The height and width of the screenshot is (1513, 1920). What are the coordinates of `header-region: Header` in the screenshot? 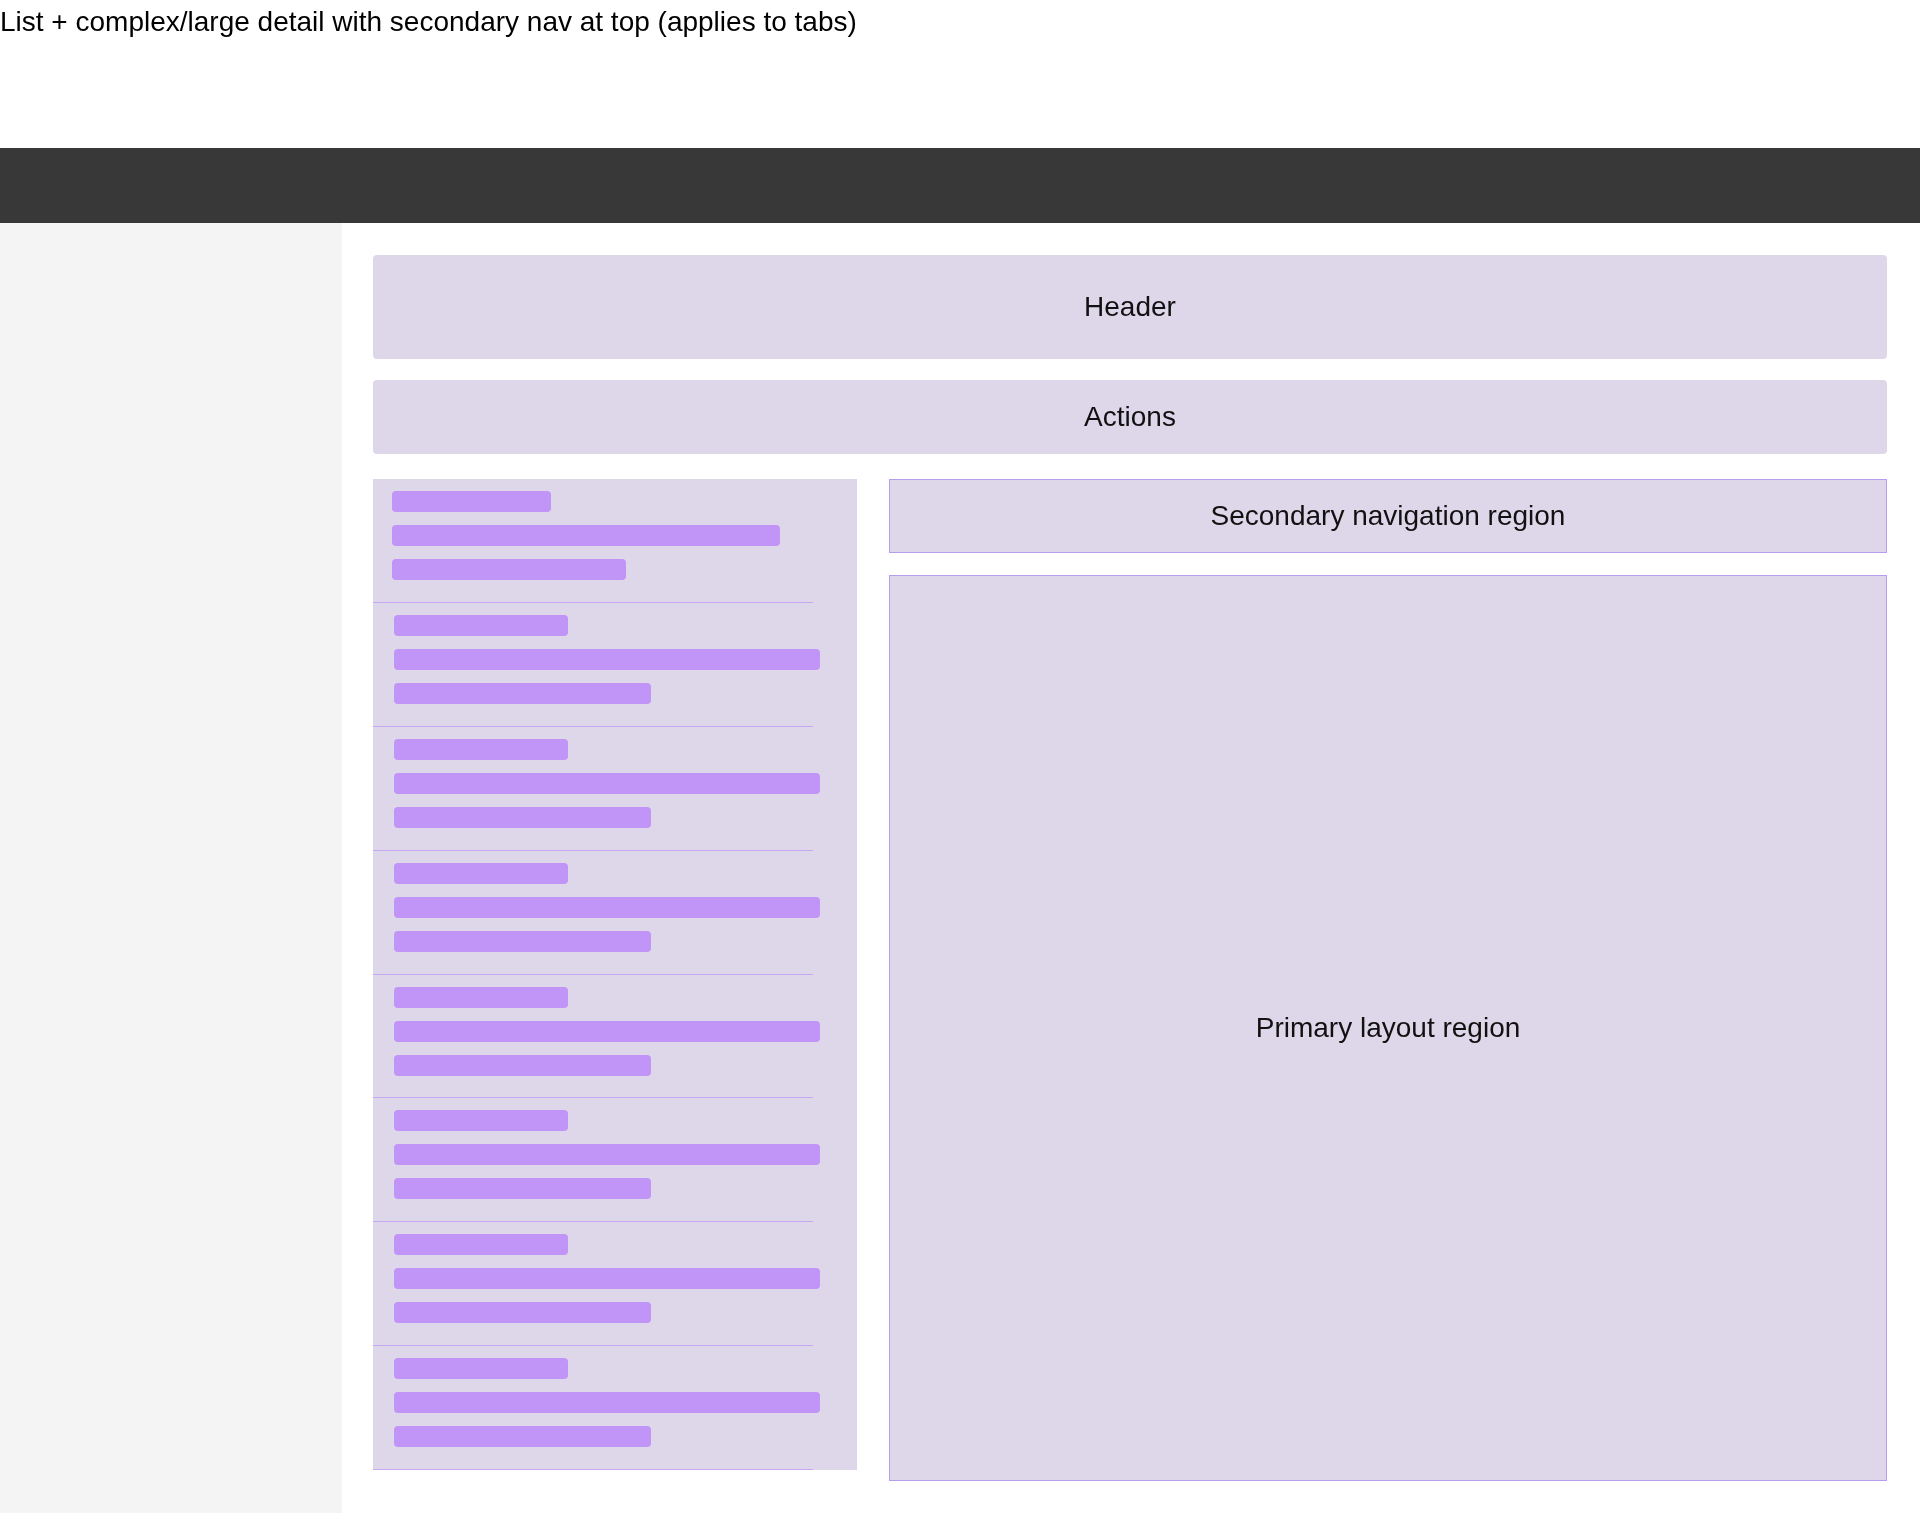 It's located at (1130, 307).